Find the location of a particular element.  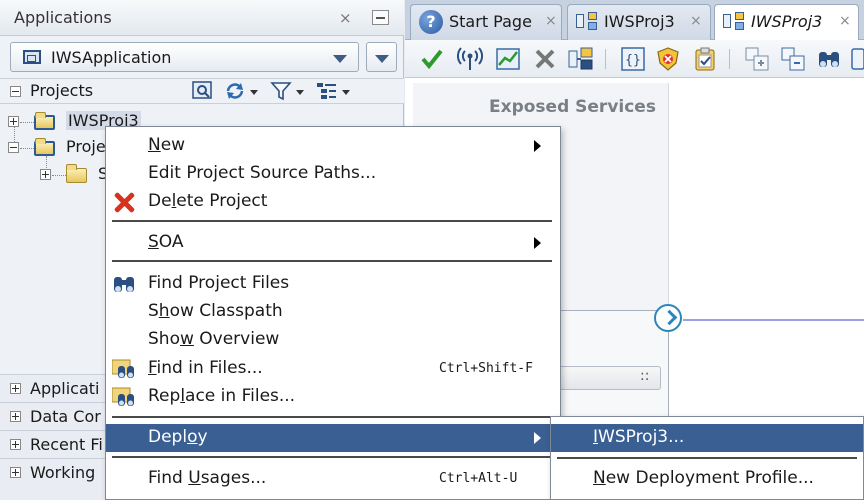

menu-item-label: Deploy is located at coordinates (178, 437).